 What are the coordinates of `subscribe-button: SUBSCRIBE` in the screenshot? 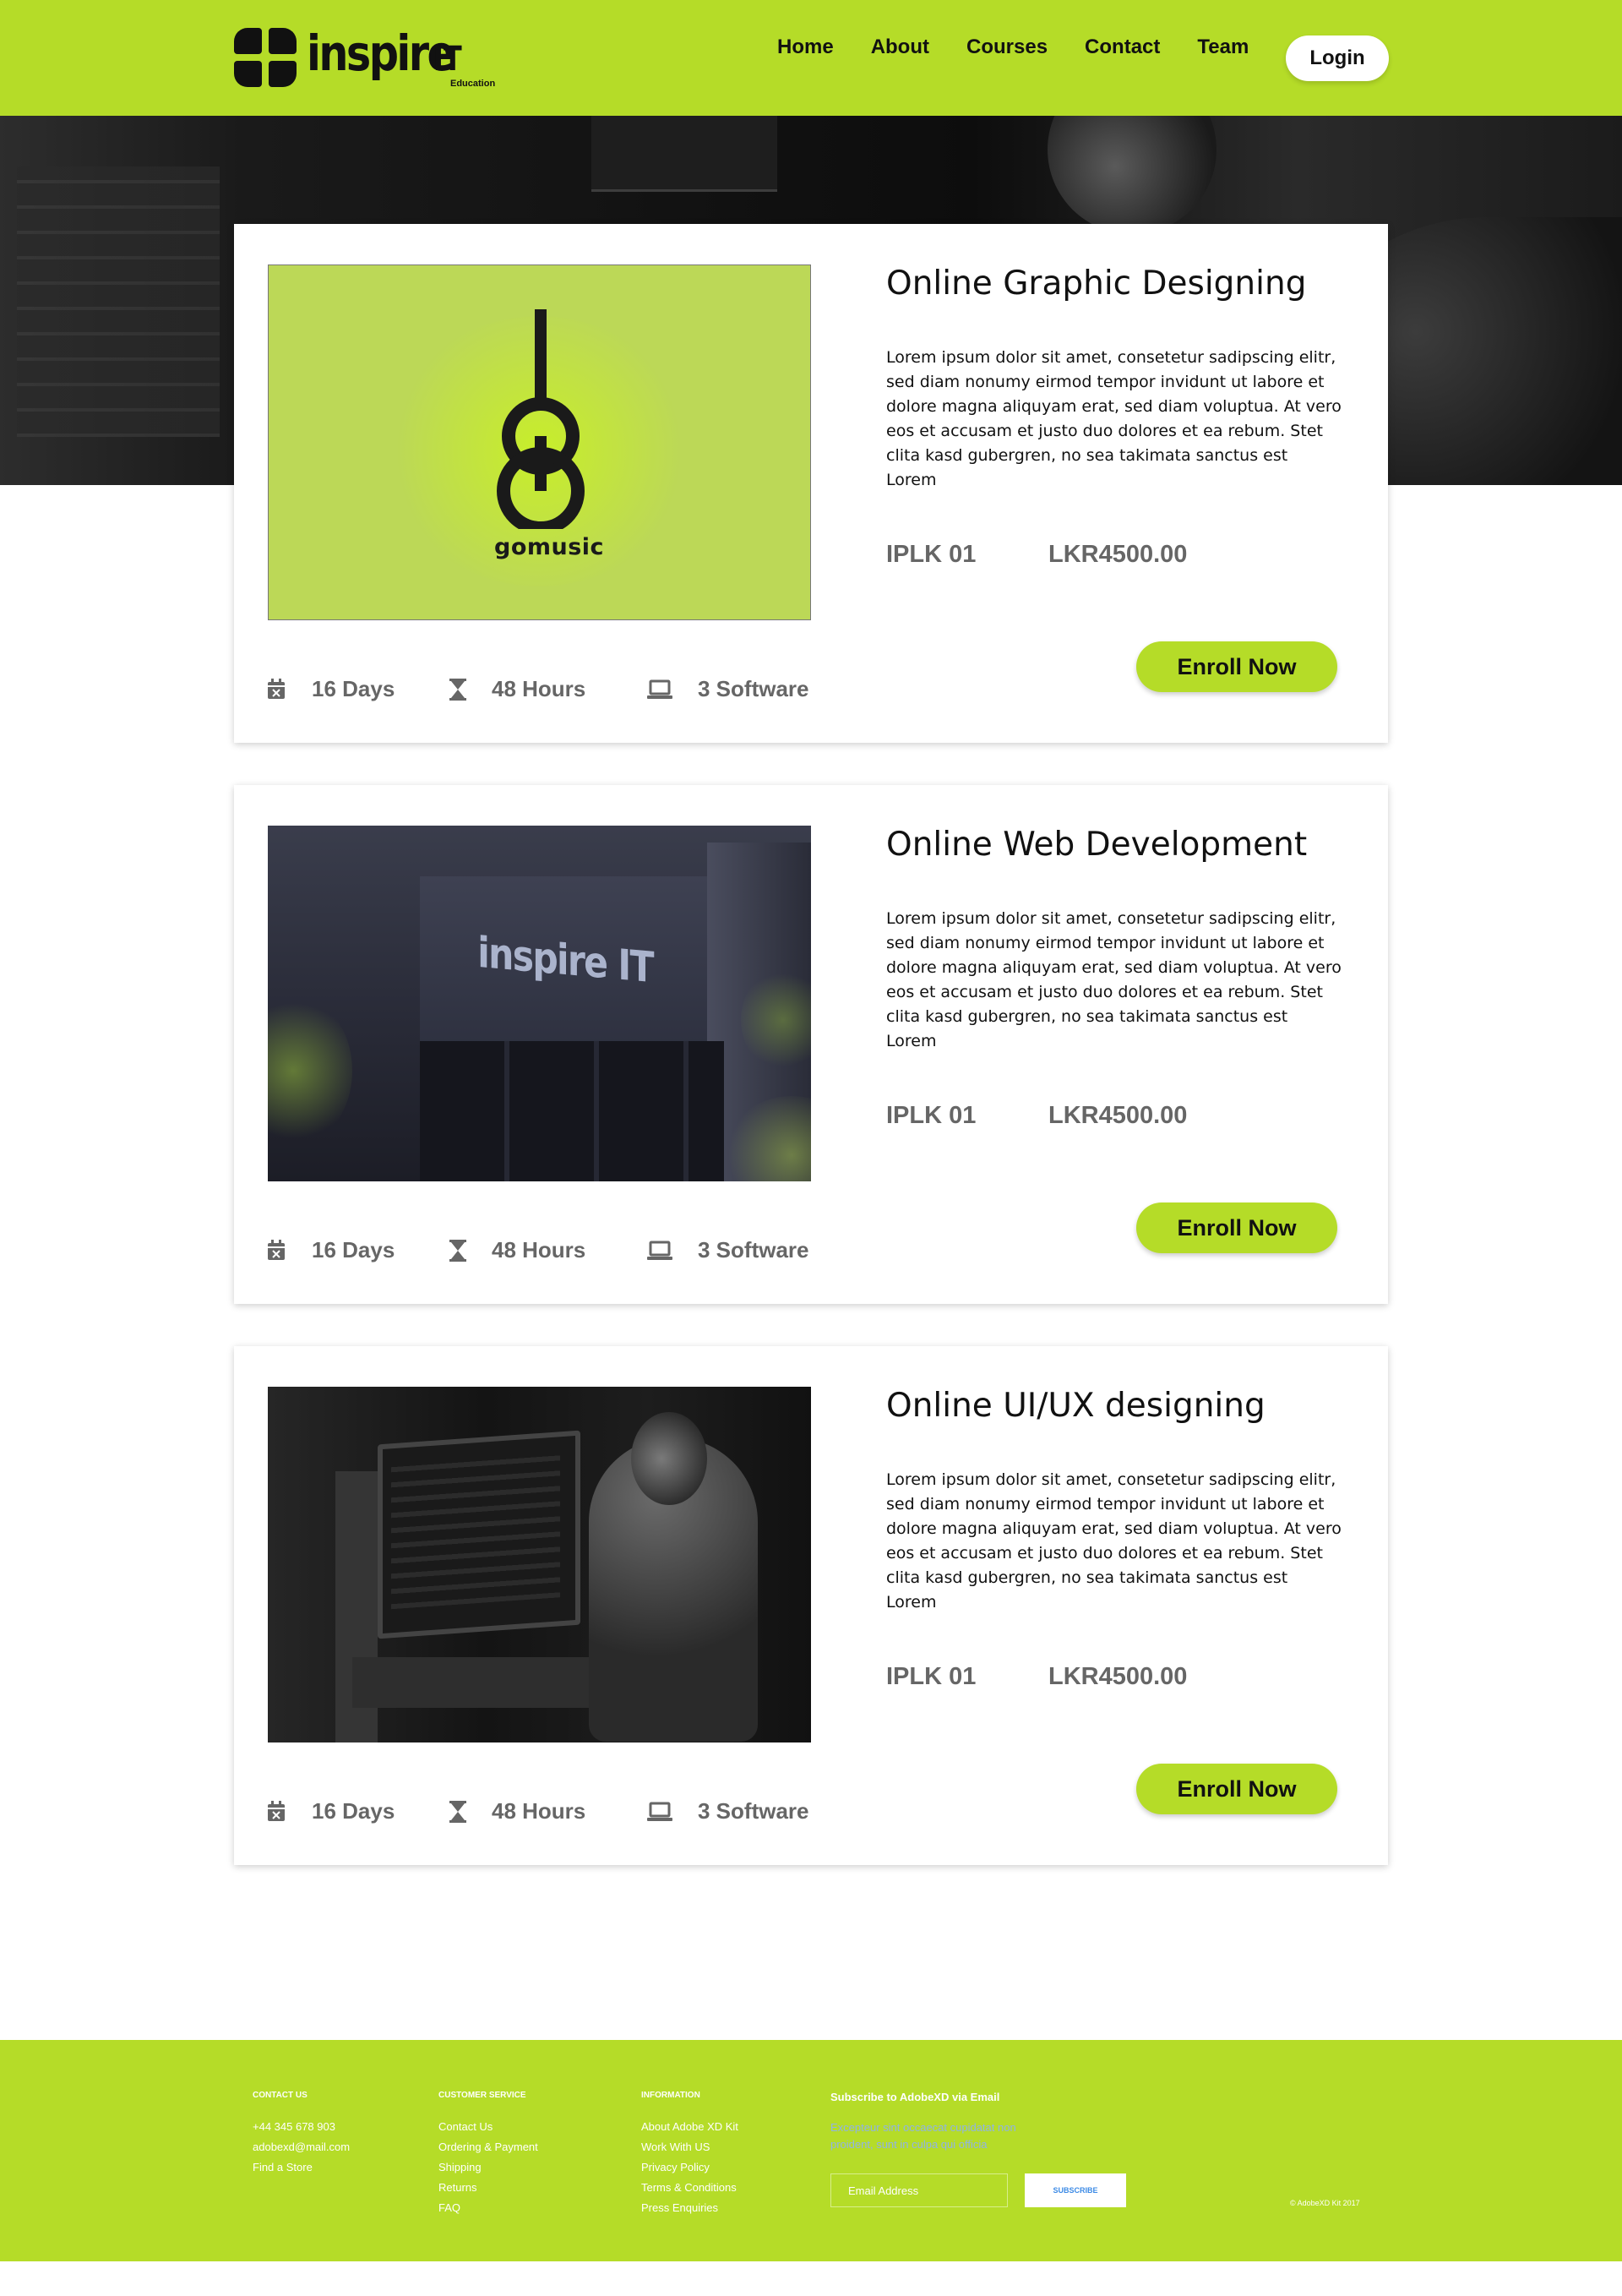 It's located at (1075, 2190).